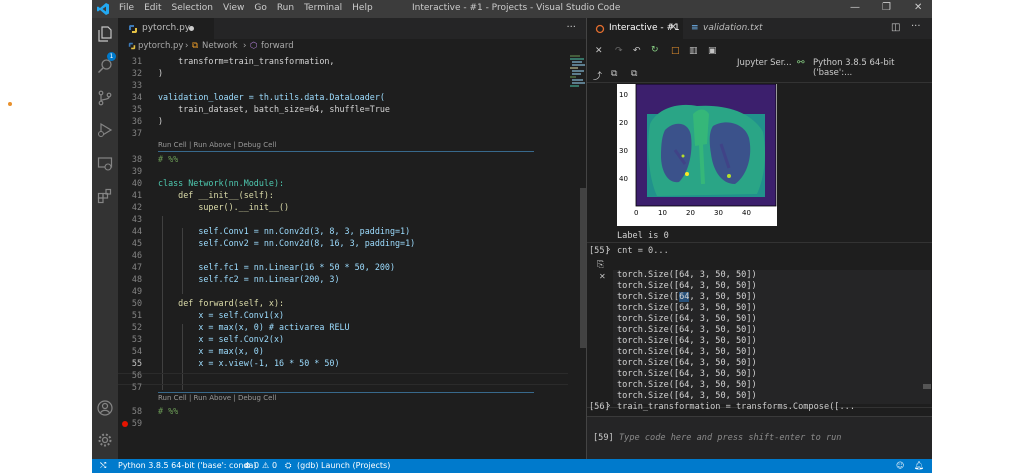 This screenshot has height=473, width=1024. Describe the element at coordinates (637, 51) in the screenshot. I see `undo-icon: ↶` at that location.